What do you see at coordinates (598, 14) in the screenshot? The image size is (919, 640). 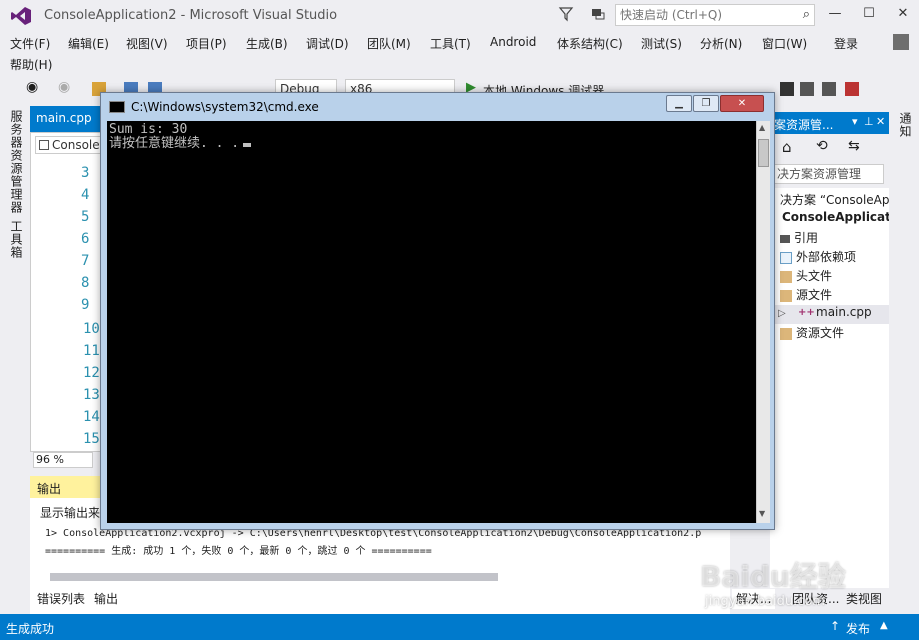 I see `feedback-icon` at bounding box center [598, 14].